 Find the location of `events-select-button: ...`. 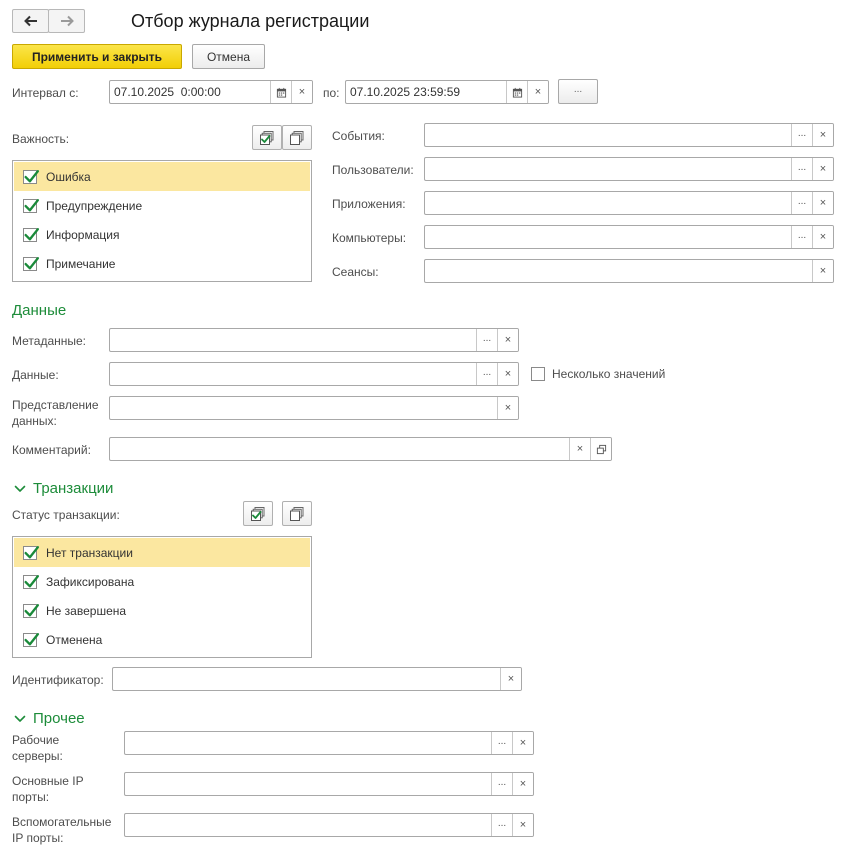

events-select-button: ... is located at coordinates (801, 135).